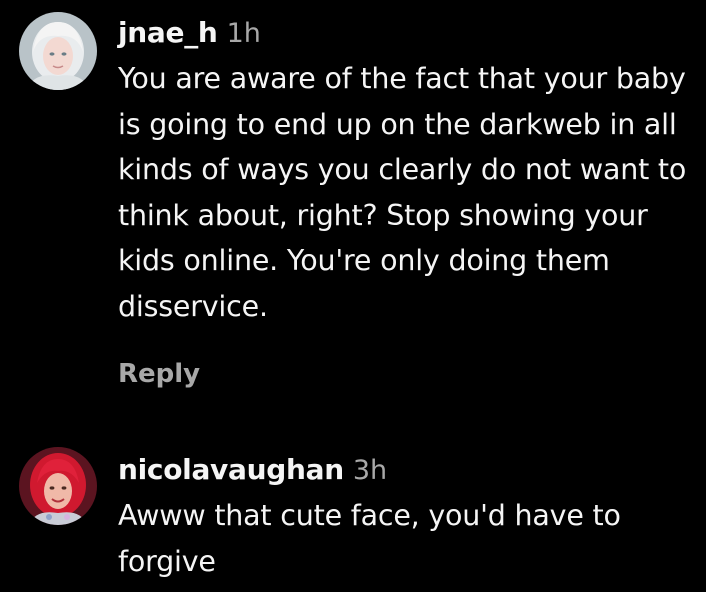  What do you see at coordinates (407, 473) in the screenshot?
I see `comment-header: nicolavaughan 3h` at bounding box center [407, 473].